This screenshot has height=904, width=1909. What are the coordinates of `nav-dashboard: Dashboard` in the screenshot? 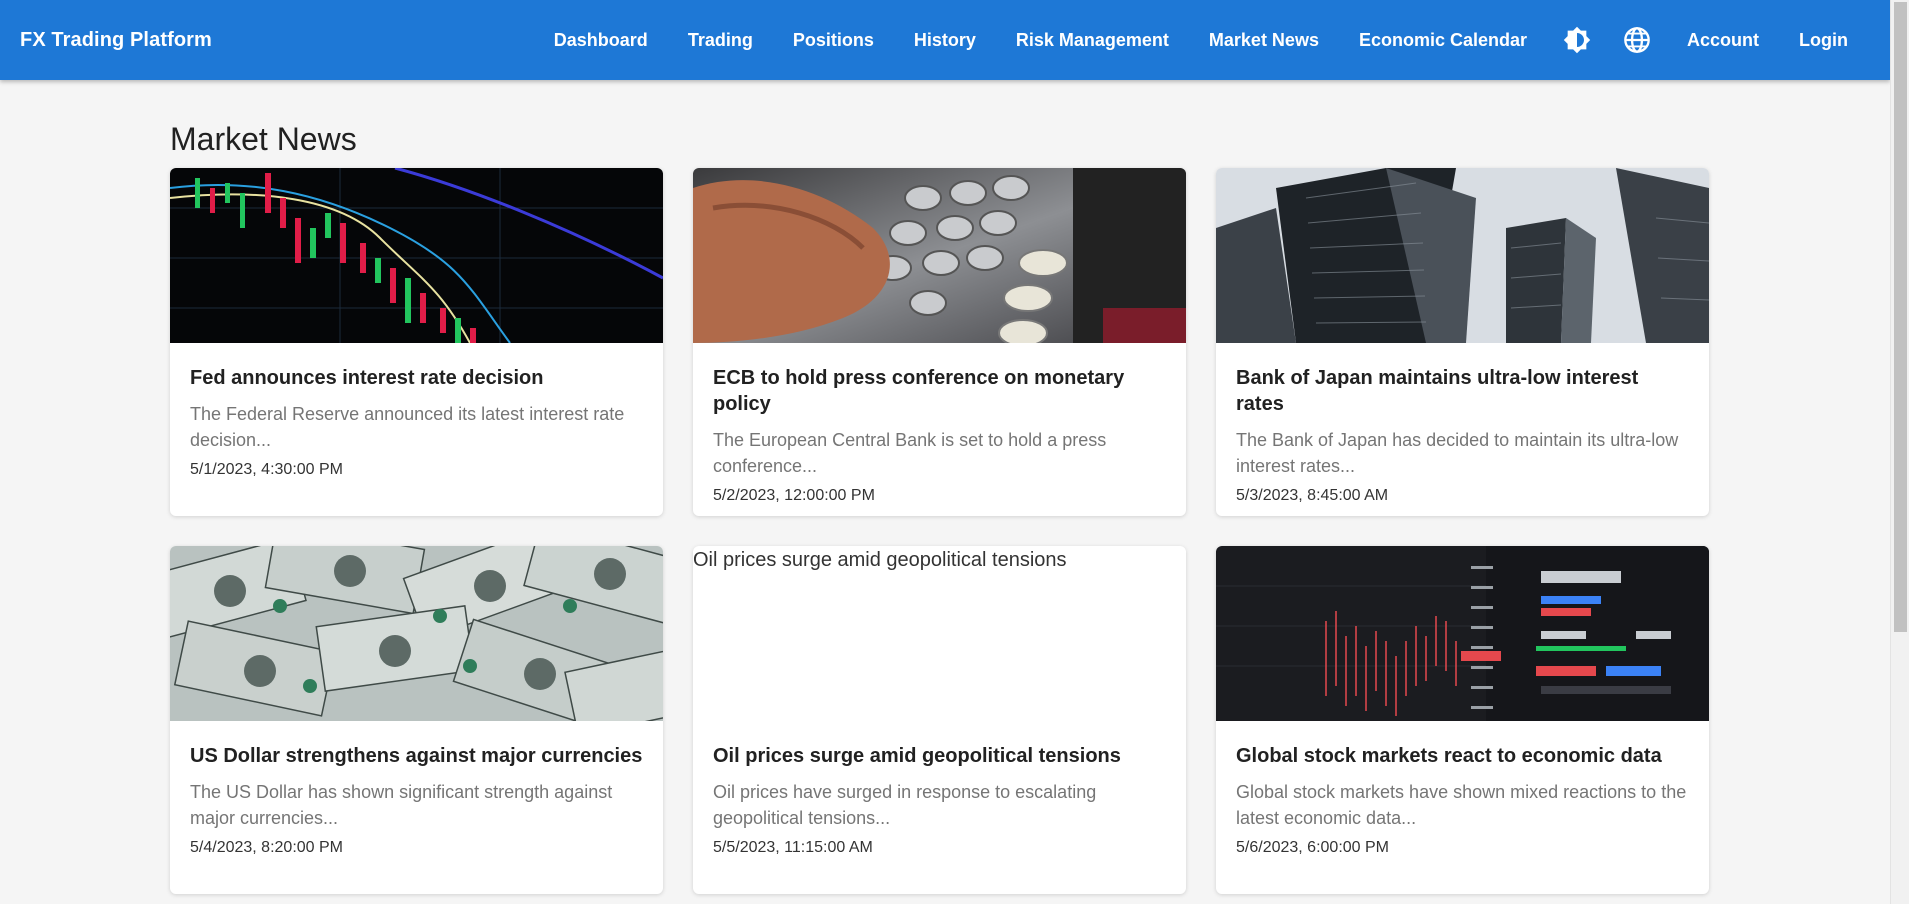 It's located at (601, 40).